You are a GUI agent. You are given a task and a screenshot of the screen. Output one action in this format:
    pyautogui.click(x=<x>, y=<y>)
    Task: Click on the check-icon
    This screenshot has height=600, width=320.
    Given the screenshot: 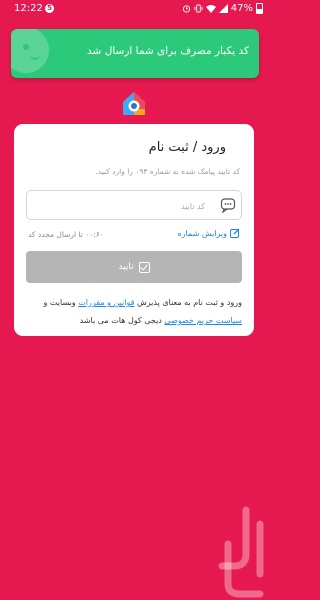 What is the action you would take?
    pyautogui.click(x=144, y=267)
    